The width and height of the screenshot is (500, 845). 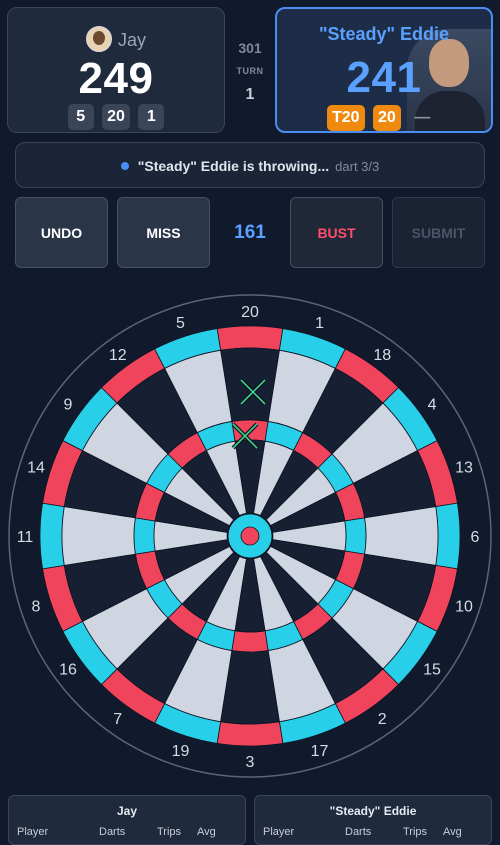 What do you see at coordinates (98, 39) in the screenshot?
I see `player1-avatar` at bounding box center [98, 39].